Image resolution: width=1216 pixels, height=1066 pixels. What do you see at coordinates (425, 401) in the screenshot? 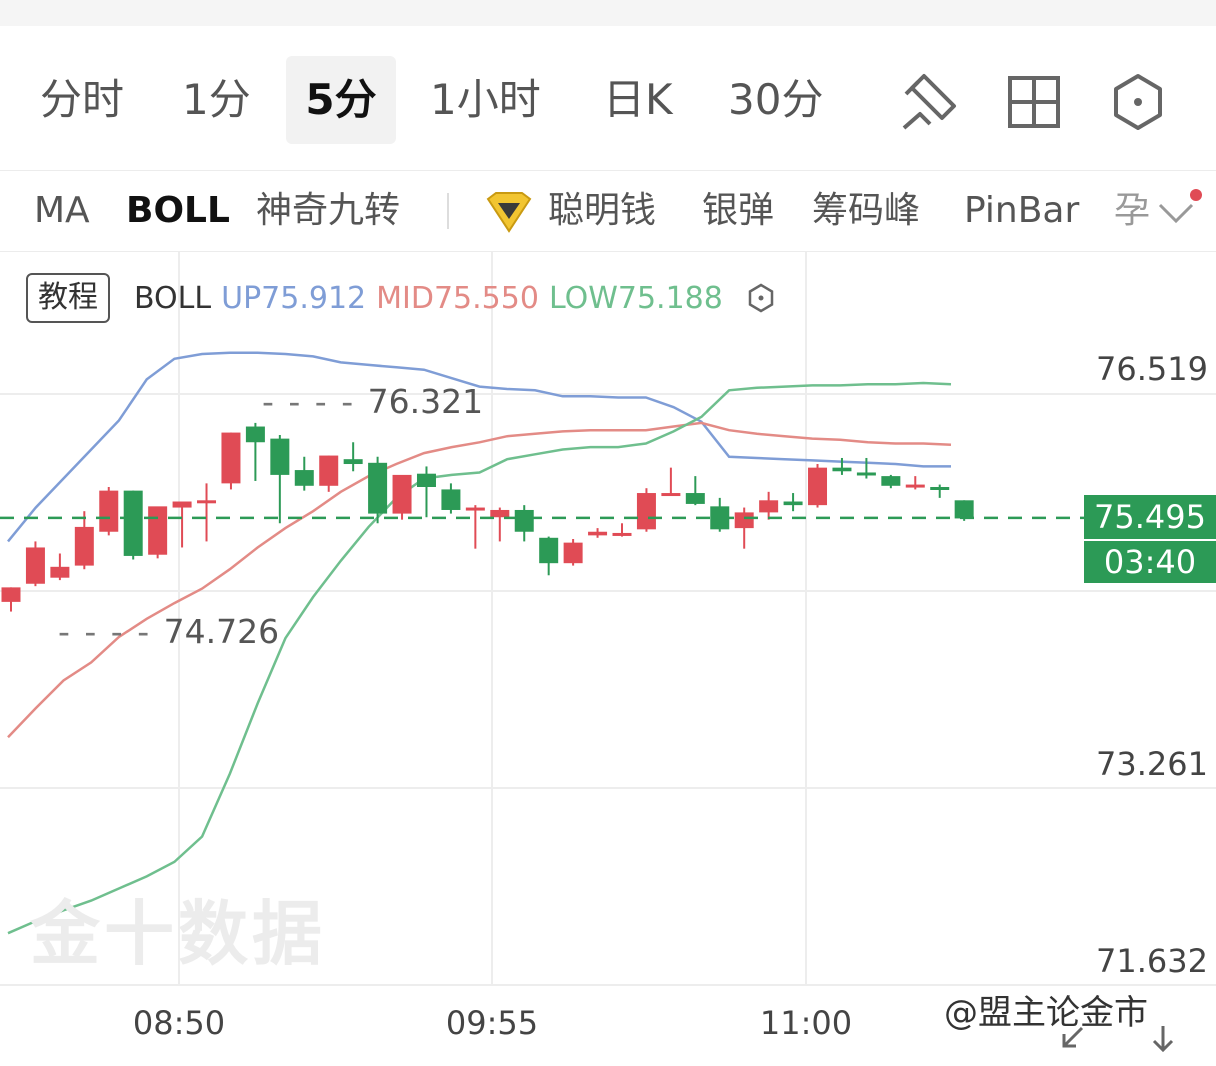
I see `high-price-value: 76.321` at bounding box center [425, 401].